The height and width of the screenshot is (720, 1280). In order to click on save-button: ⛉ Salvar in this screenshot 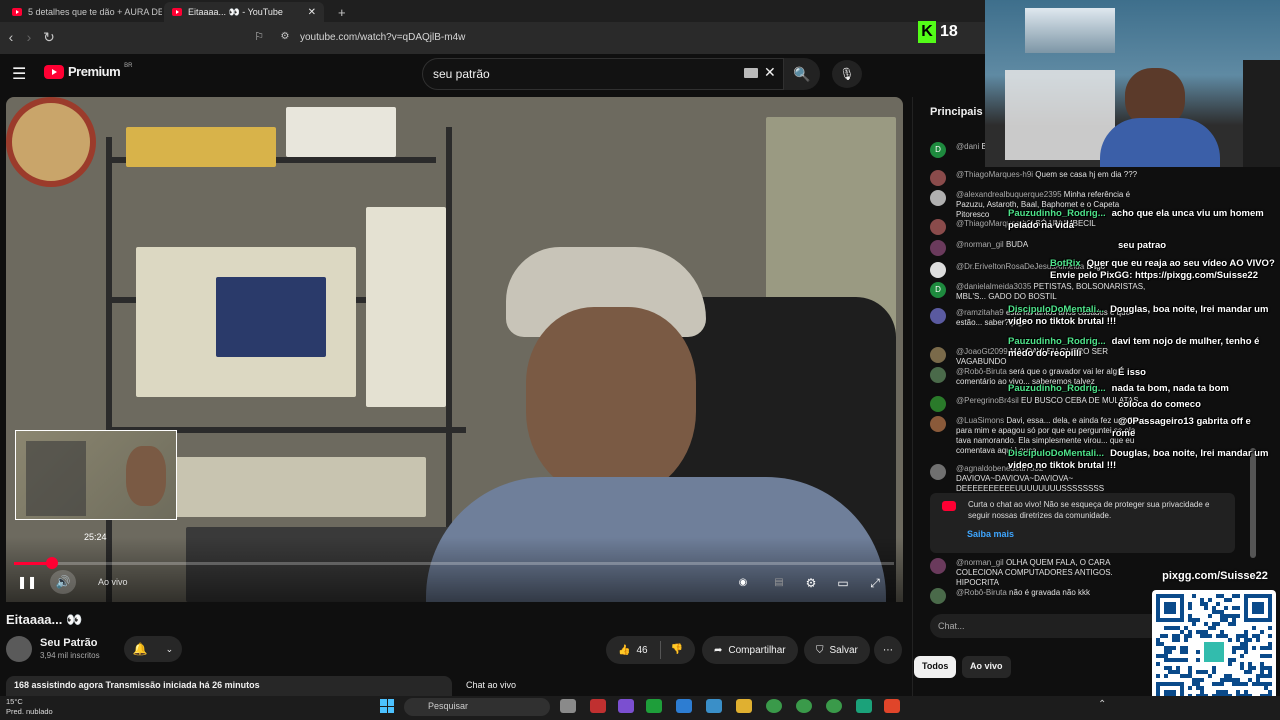, I will do `click(837, 650)`.